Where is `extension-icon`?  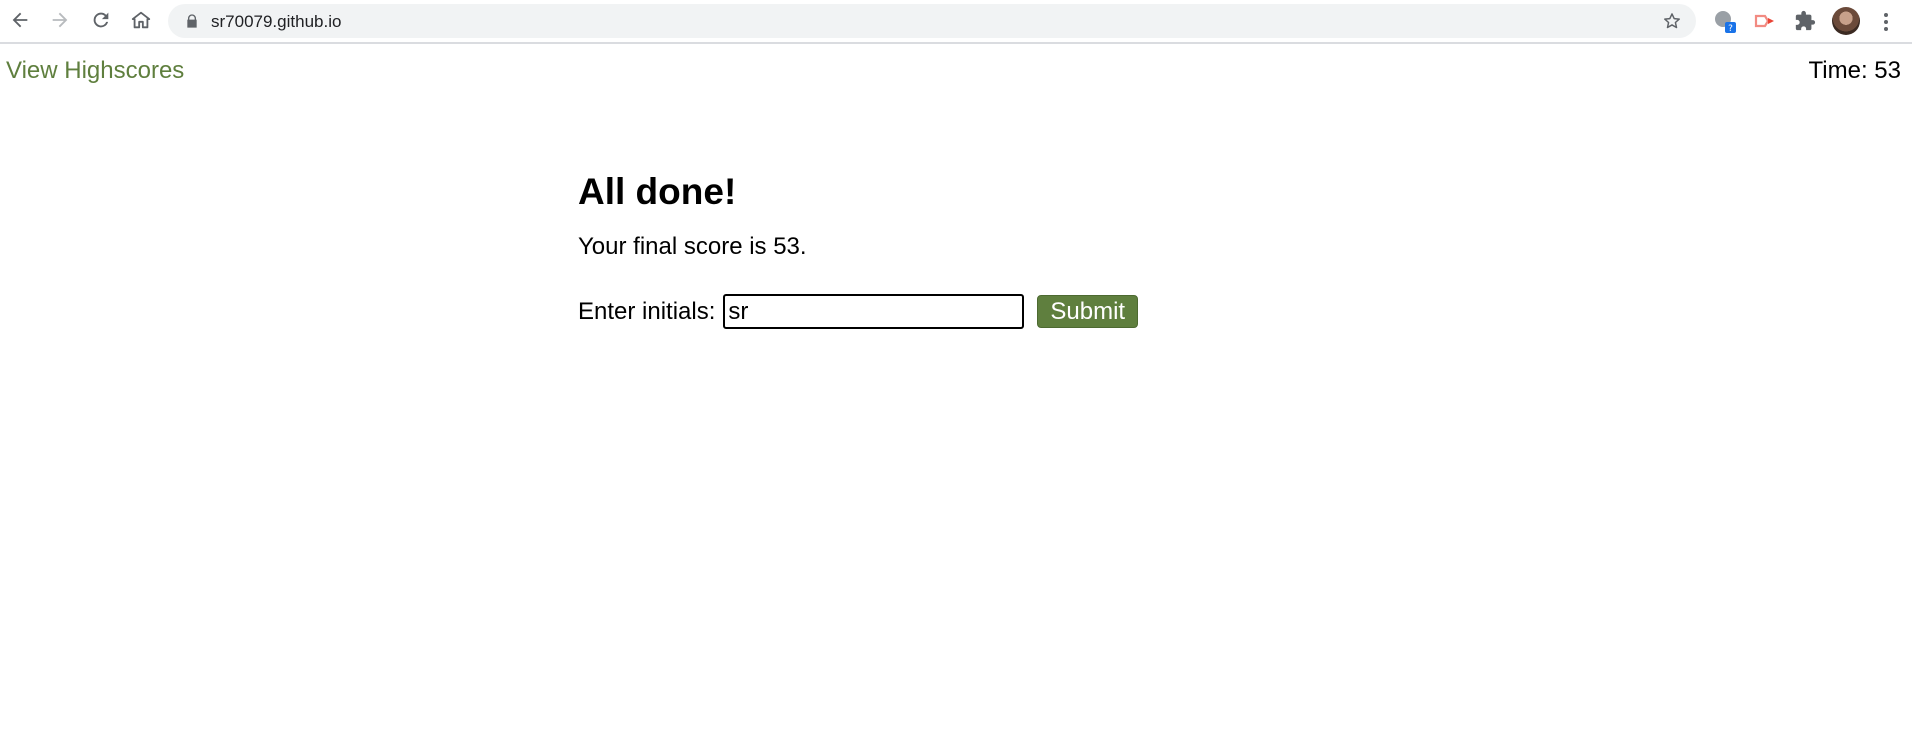
extension-icon is located at coordinates (1765, 21).